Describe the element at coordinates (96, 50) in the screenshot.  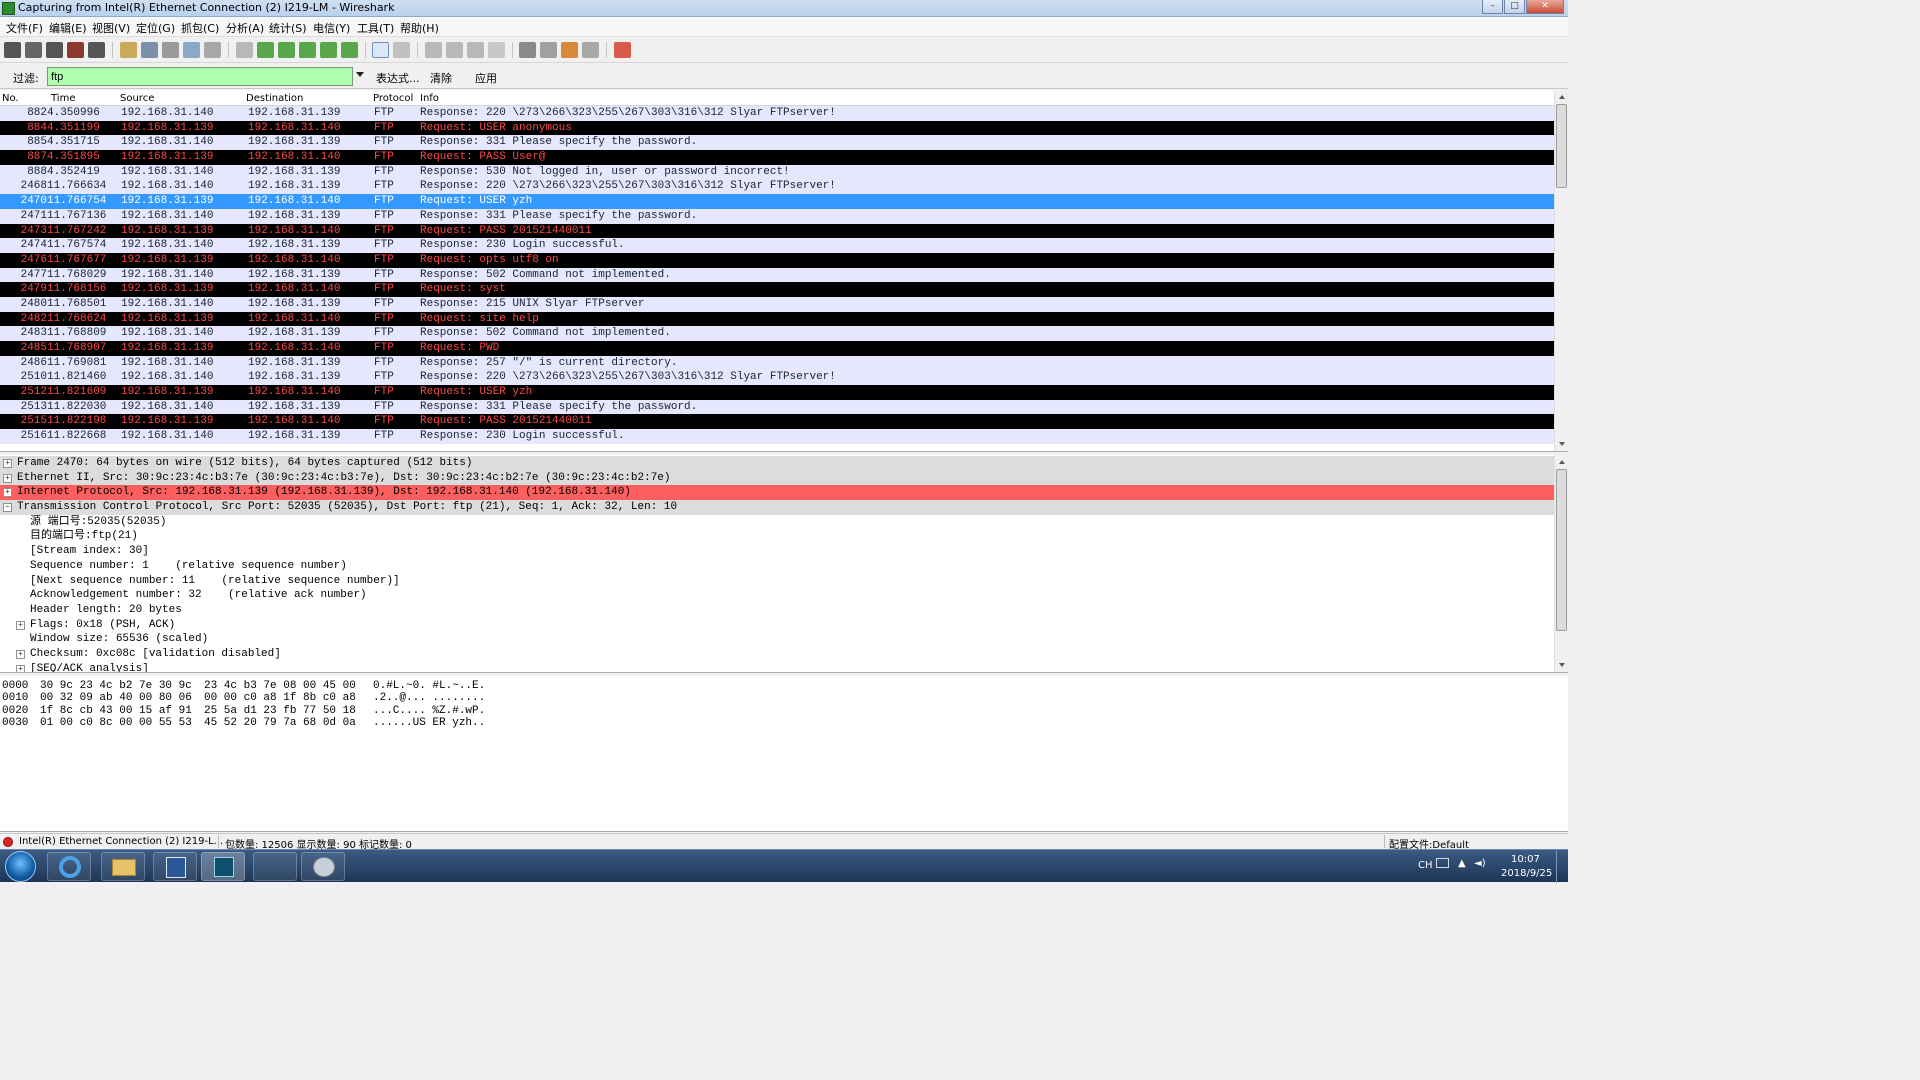
I see `restart-capture-icon` at that location.